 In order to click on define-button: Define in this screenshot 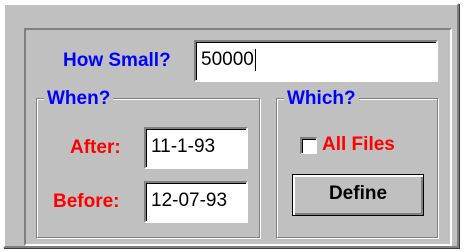, I will do `click(358, 195)`.